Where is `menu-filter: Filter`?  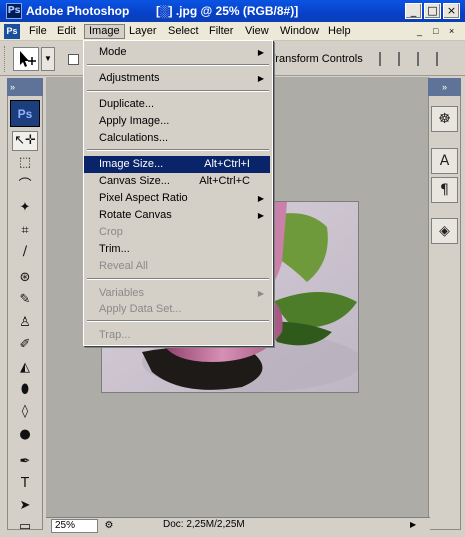
menu-filter: Filter is located at coordinates (221, 31).